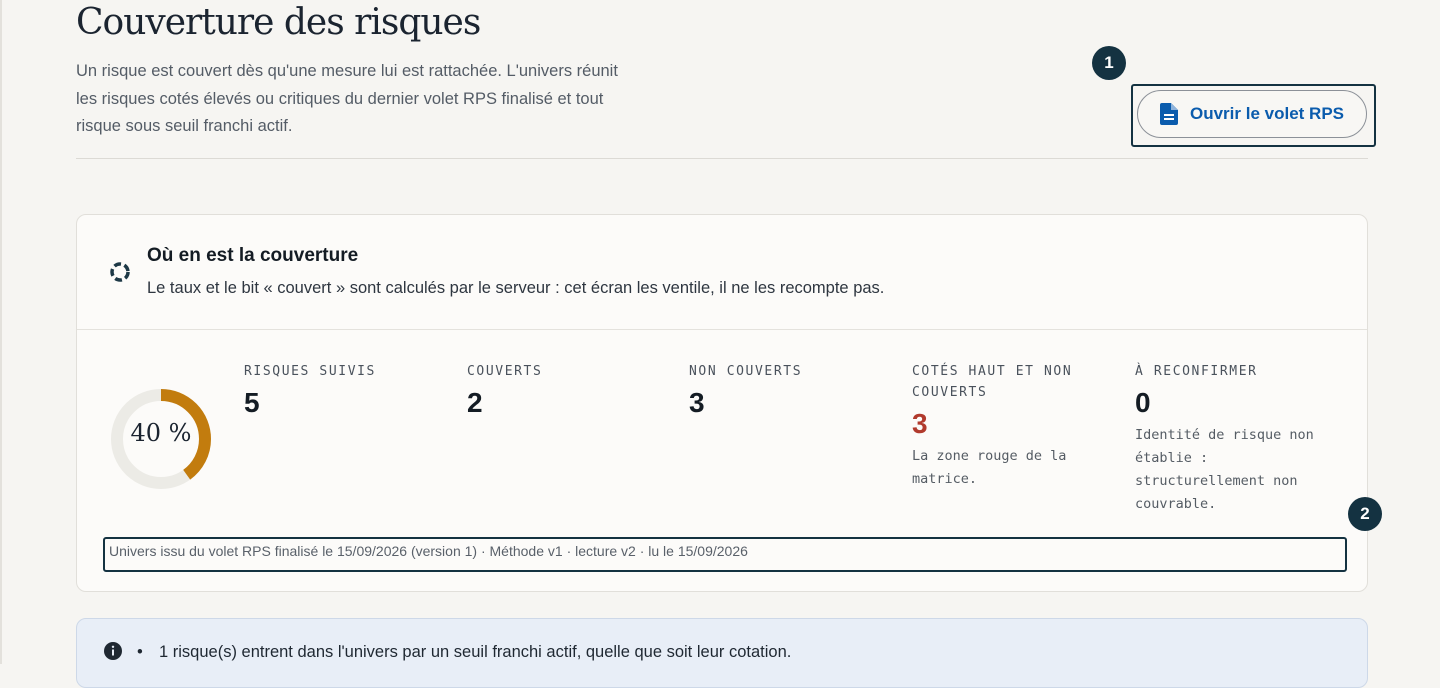 The image size is (1440, 688). I want to click on stat-label: COTÉS HAUT ET NON COUVERTS, so click(992, 382).